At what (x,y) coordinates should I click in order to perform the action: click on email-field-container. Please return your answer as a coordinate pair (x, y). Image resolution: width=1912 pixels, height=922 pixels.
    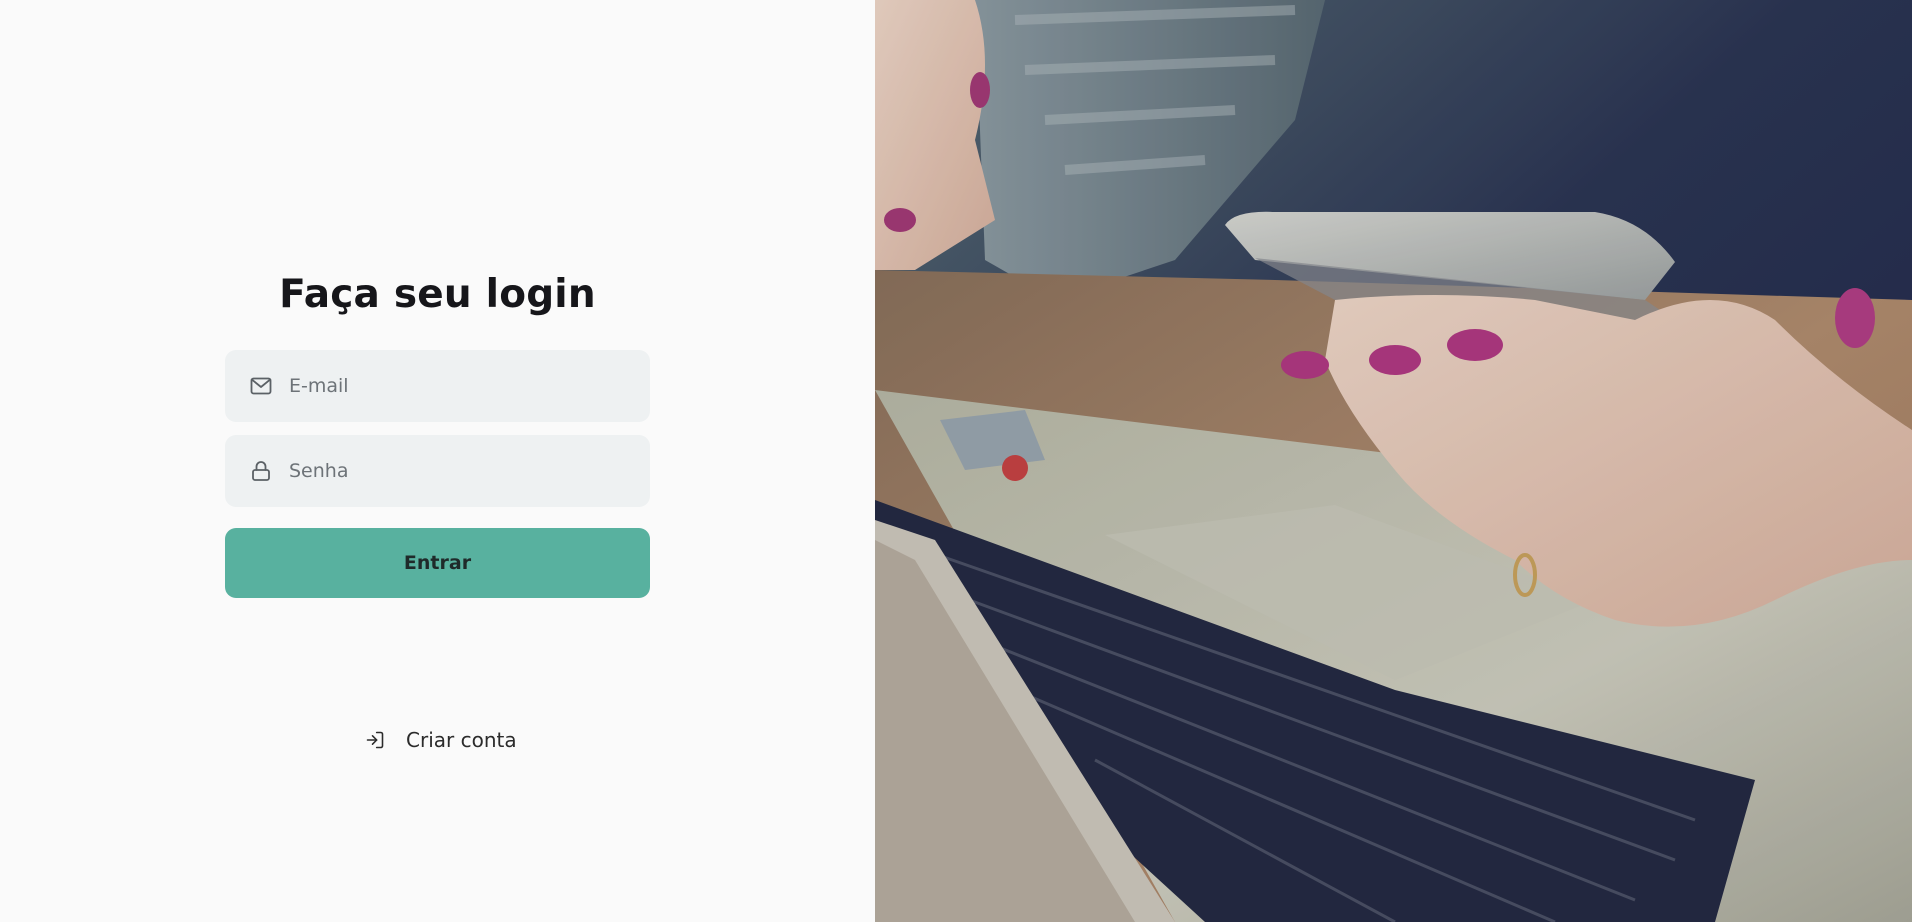
    Looking at the image, I should click on (437, 386).